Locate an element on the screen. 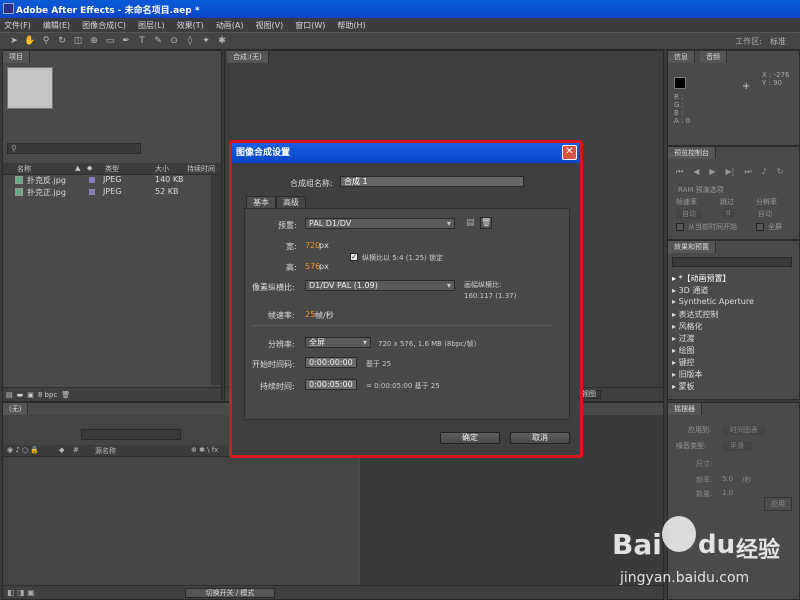  lock-aspect-checkbox: ✓ is located at coordinates (354, 257).